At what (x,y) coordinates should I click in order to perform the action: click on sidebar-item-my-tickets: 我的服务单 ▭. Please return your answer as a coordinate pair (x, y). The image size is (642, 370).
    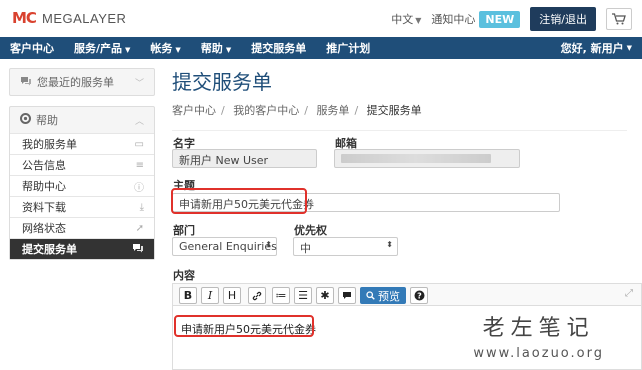
    Looking at the image, I should click on (82, 143).